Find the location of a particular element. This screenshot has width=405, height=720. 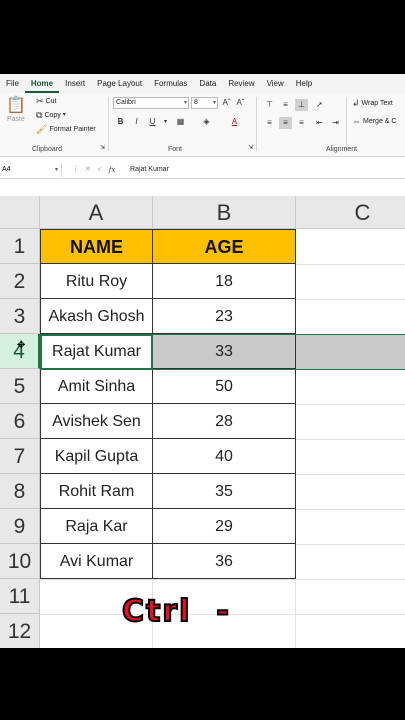

cut-label: Cut is located at coordinates (51, 101).